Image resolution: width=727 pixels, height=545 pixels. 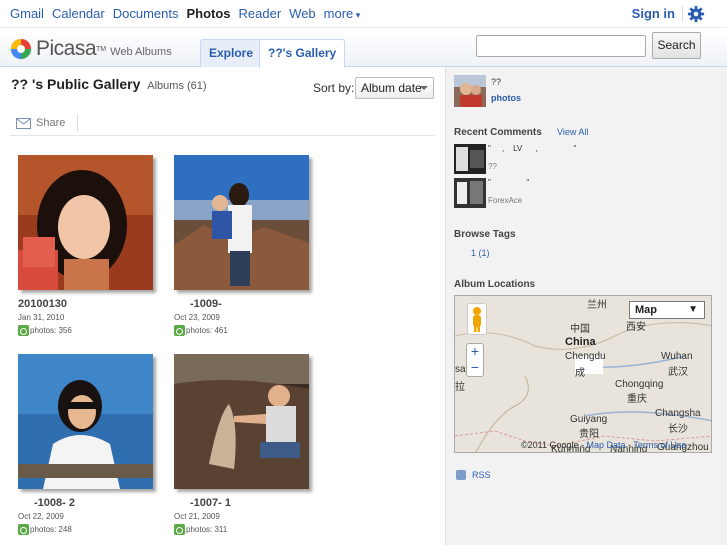 I want to click on album-title: -1007- 1, so click(x=244, y=503).